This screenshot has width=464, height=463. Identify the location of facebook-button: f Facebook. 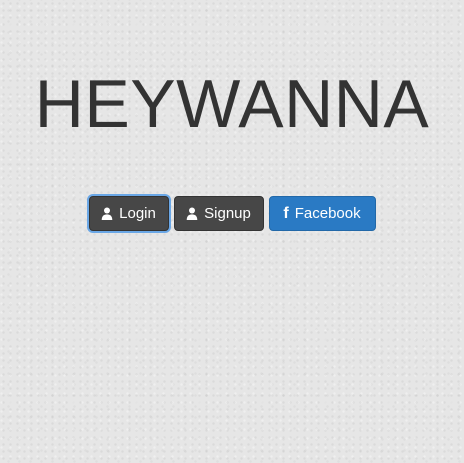
(322, 213).